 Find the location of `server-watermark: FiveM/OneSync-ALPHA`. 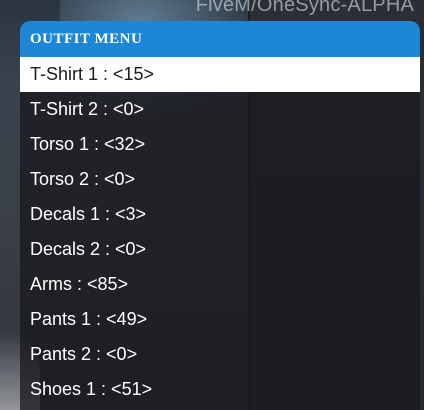

server-watermark: FiveM/OneSync-ALPHA is located at coordinates (304, 8).